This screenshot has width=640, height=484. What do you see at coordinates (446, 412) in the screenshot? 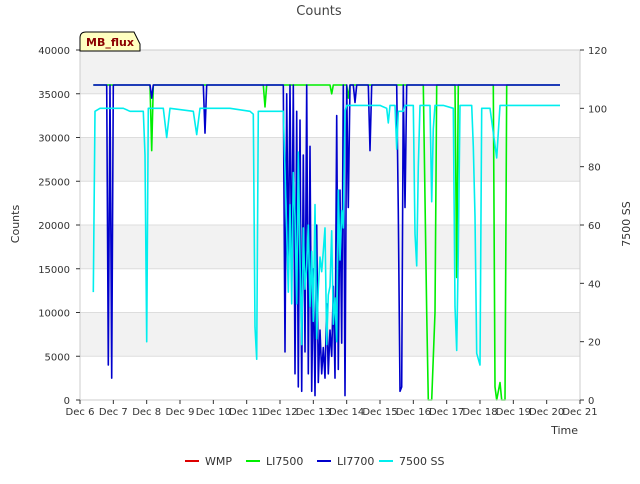
I see `x-tick-label: Dec 17` at bounding box center [446, 412].